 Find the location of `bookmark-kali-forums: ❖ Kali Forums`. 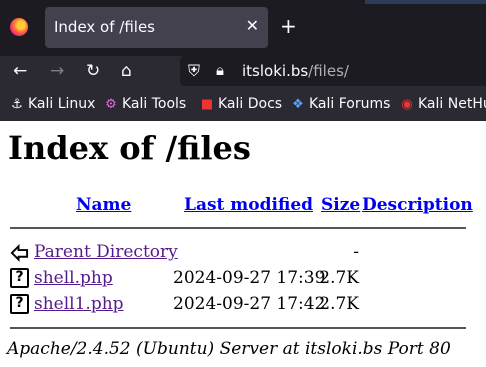

bookmark-kali-forums: ❖ Kali Forums is located at coordinates (340, 104).